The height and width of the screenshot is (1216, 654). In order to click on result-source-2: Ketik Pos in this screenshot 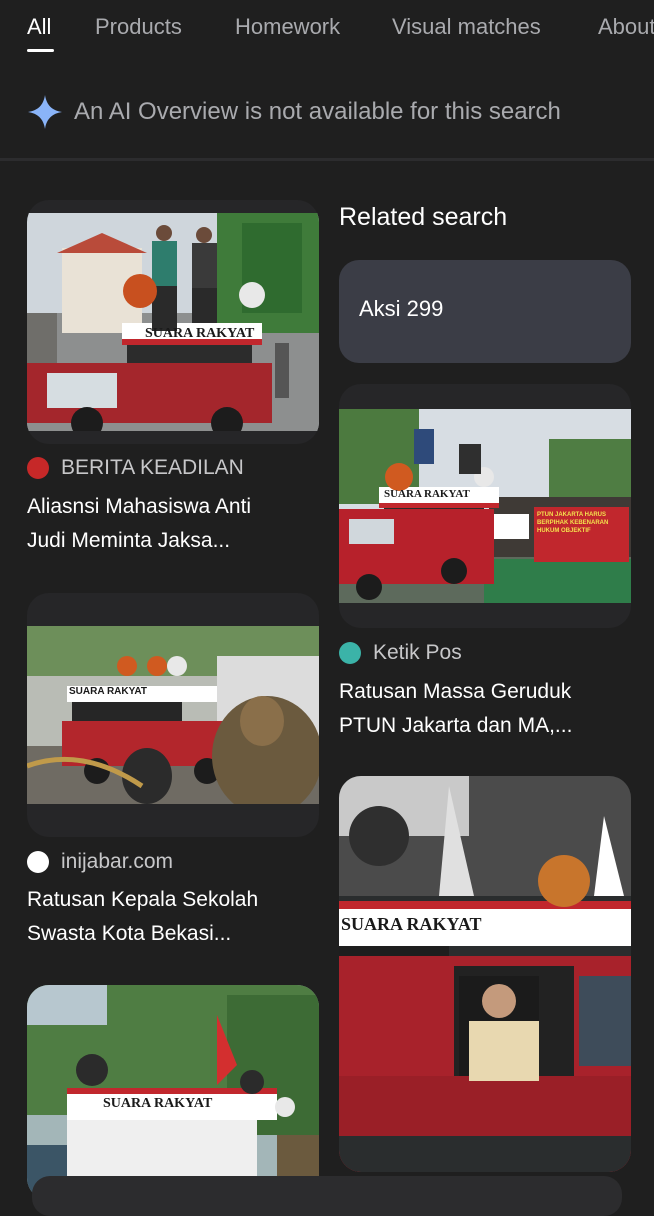, I will do `click(400, 653)`.